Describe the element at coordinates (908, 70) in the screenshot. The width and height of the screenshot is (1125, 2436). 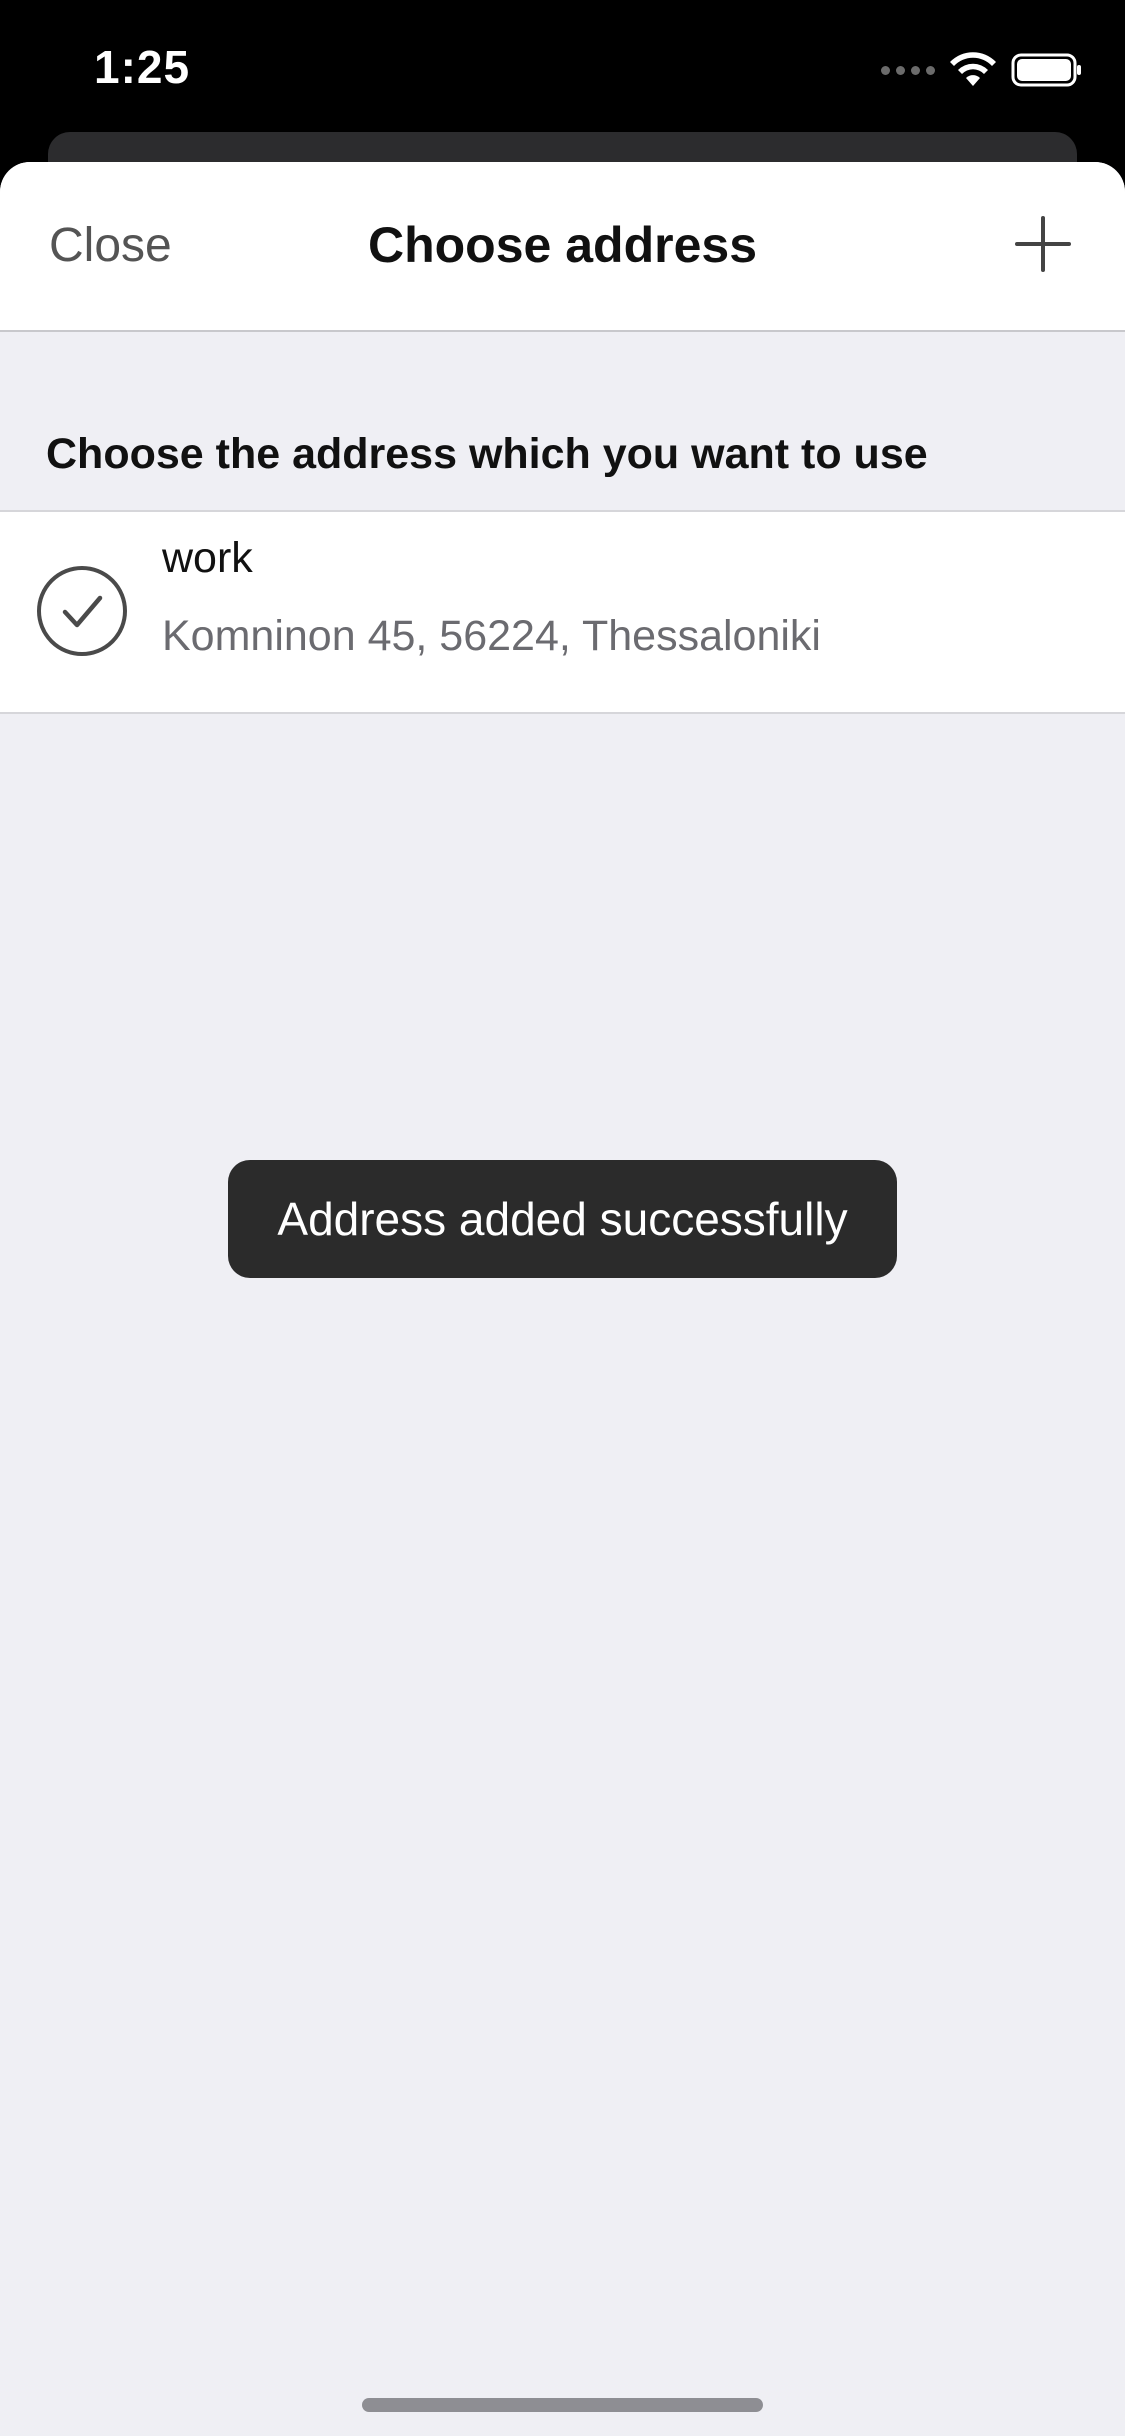
I see `cellular-signal-icon` at that location.